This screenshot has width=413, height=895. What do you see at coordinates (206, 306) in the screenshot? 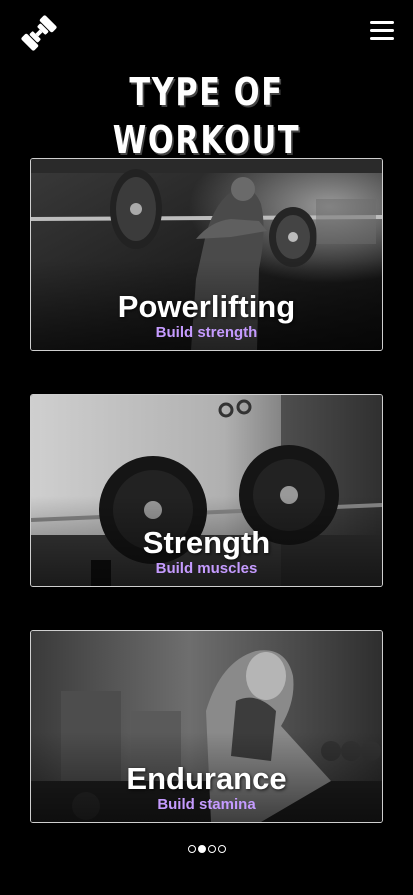
I see `card-title: Powerlifting` at bounding box center [206, 306].